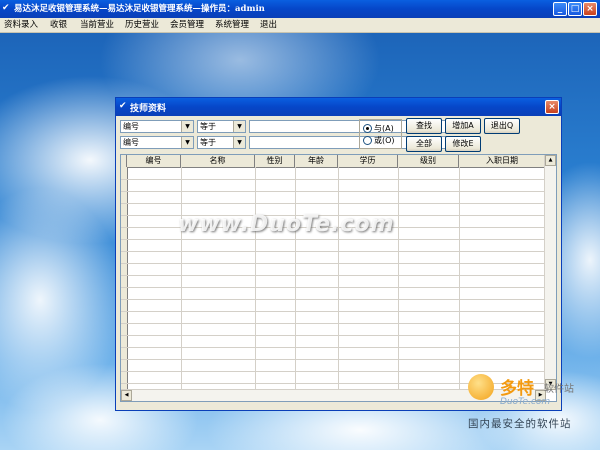 Image resolution: width=600 pixels, height=450 pixels. Describe the element at coordinates (316, 161) in the screenshot. I see `column-header-age: 年龄` at that location.